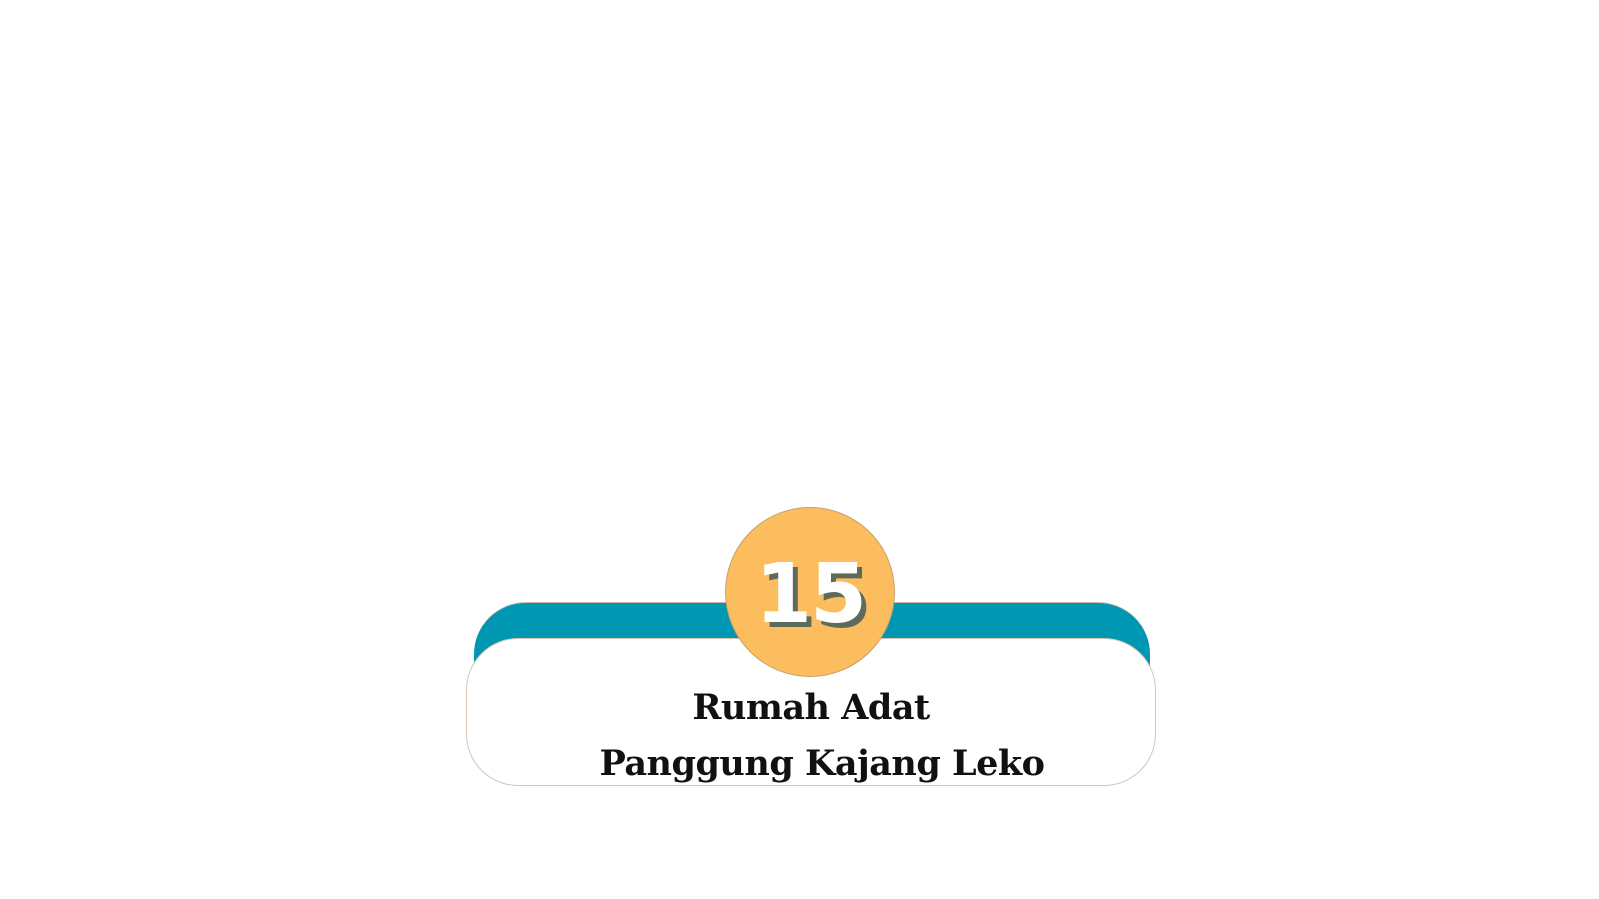 This screenshot has width=1599, height=899. What do you see at coordinates (811, 707) in the screenshot?
I see `title-line-1: Rumah Adat` at bounding box center [811, 707].